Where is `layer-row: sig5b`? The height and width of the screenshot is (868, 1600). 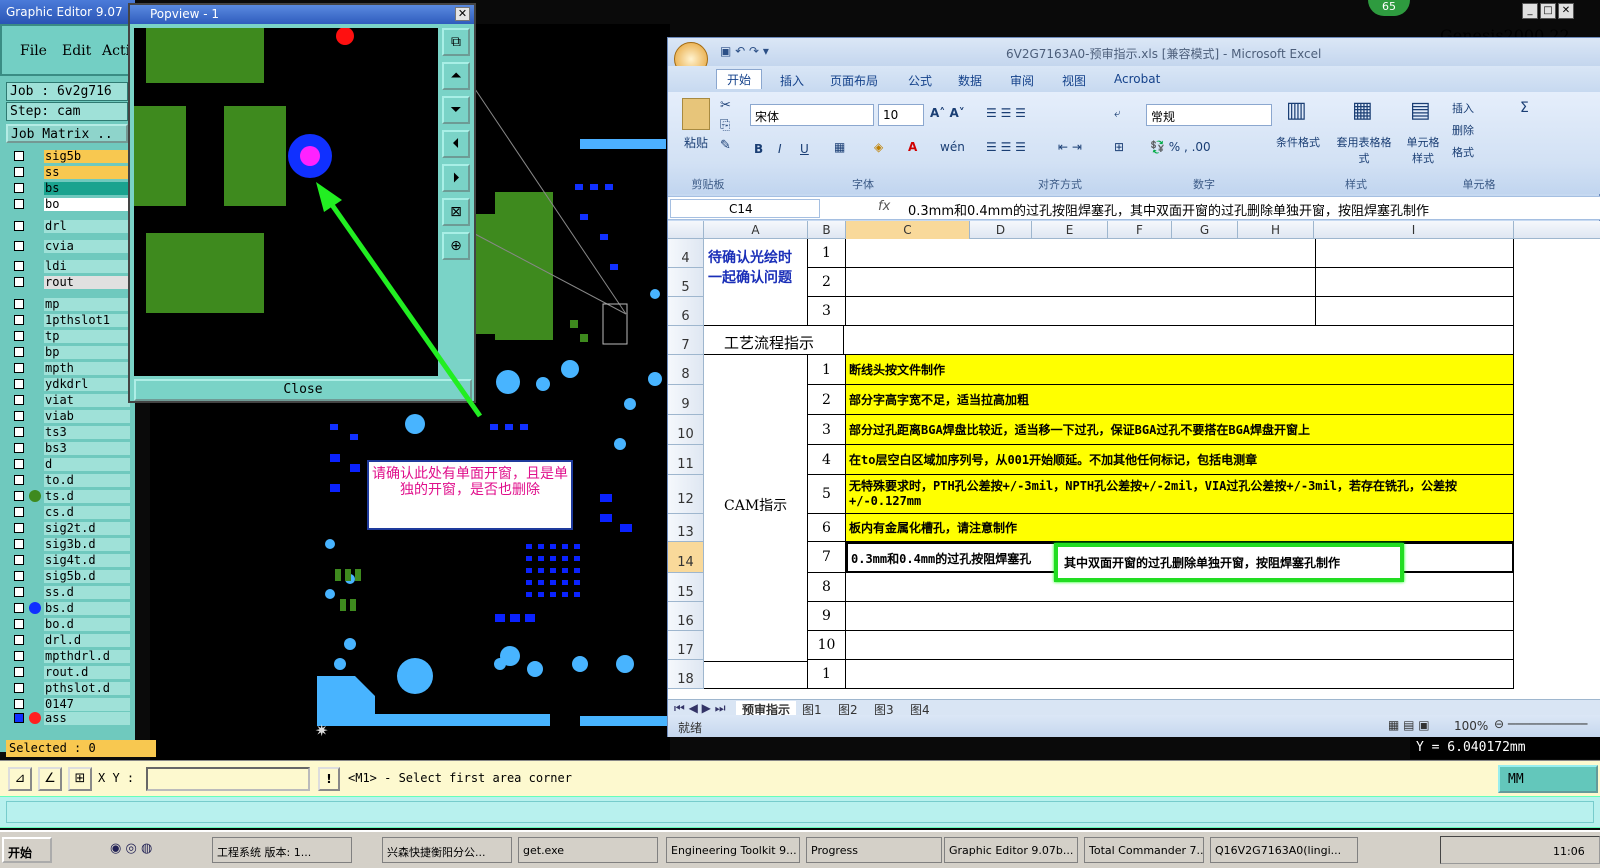
layer-row: sig5b is located at coordinates (69, 157).